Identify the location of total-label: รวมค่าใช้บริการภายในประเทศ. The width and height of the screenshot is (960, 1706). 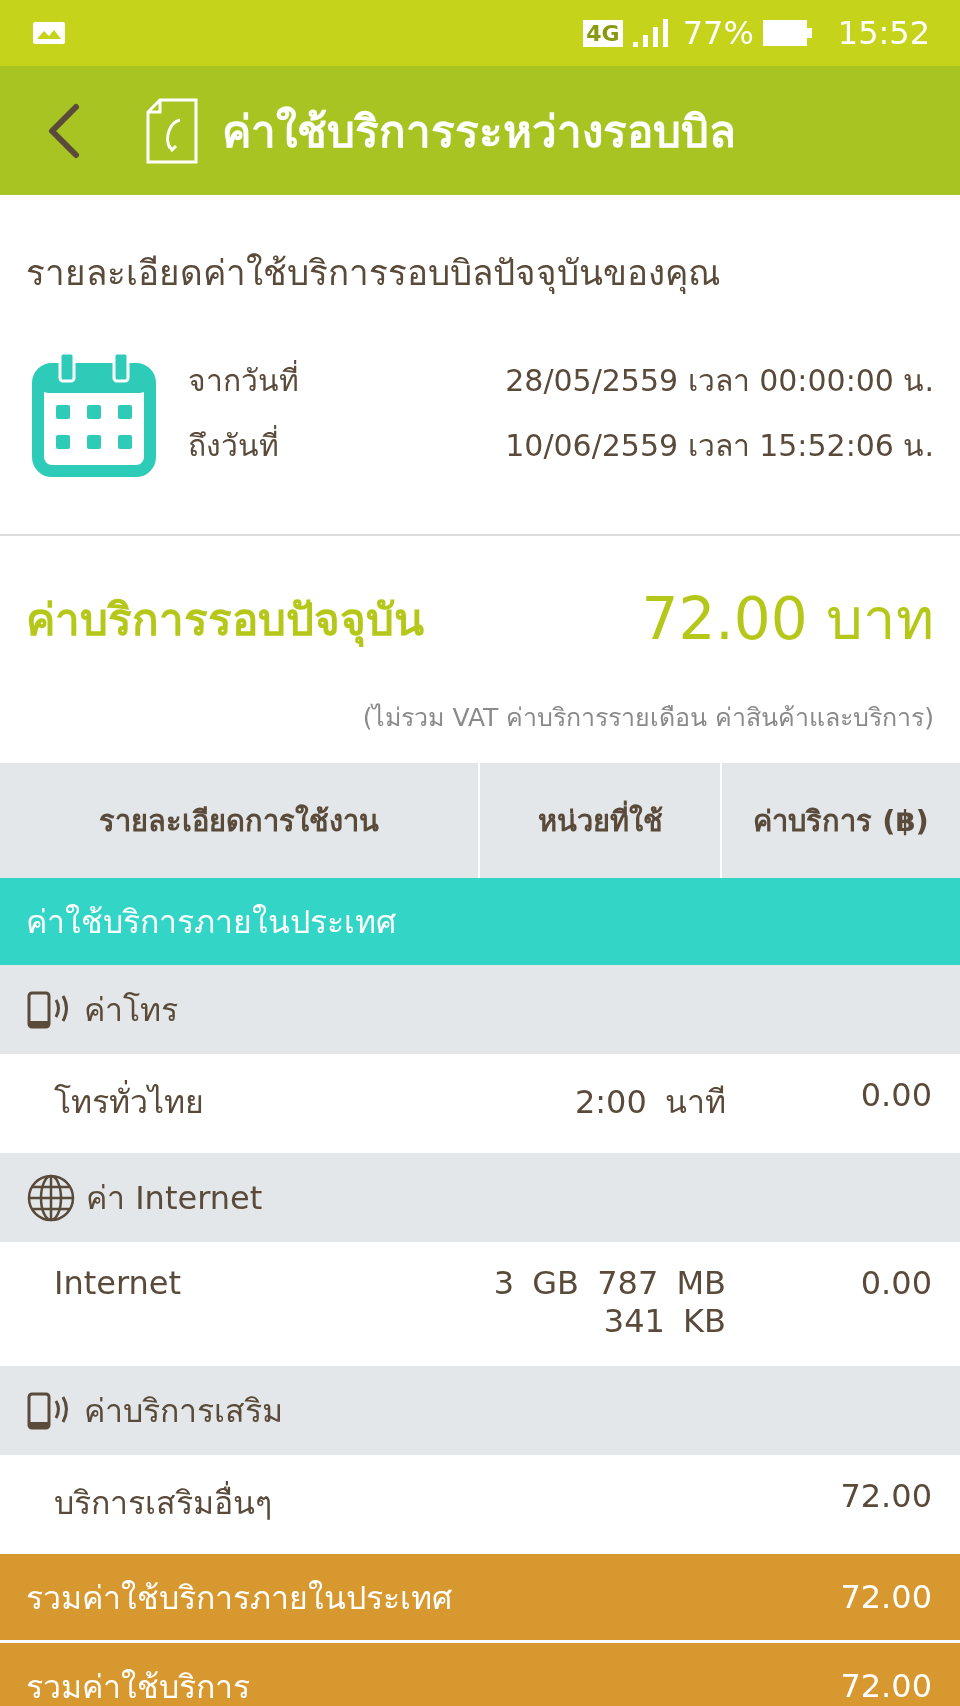
(239, 1598).